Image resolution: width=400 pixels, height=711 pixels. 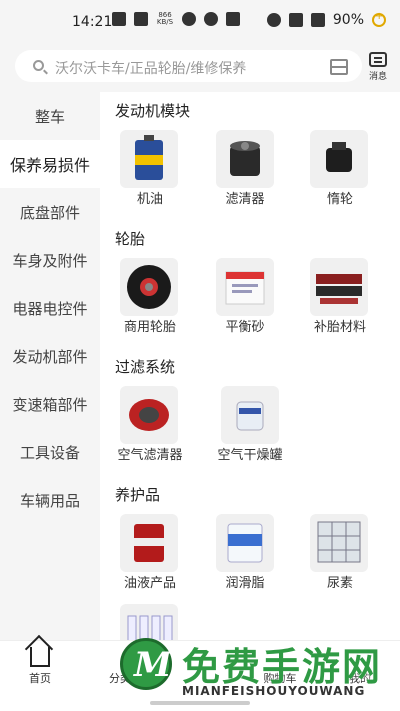 I want to click on sidebar-item-engine: 发动机部件, so click(x=50, y=356).